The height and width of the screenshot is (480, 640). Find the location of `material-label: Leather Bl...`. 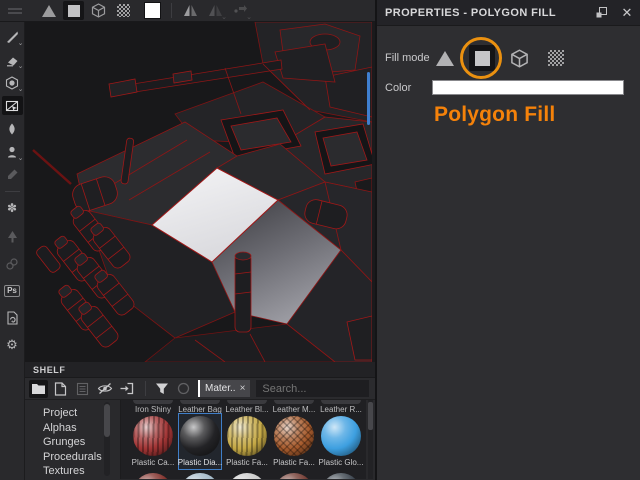

material-label: Leather Bl... is located at coordinates (247, 409).